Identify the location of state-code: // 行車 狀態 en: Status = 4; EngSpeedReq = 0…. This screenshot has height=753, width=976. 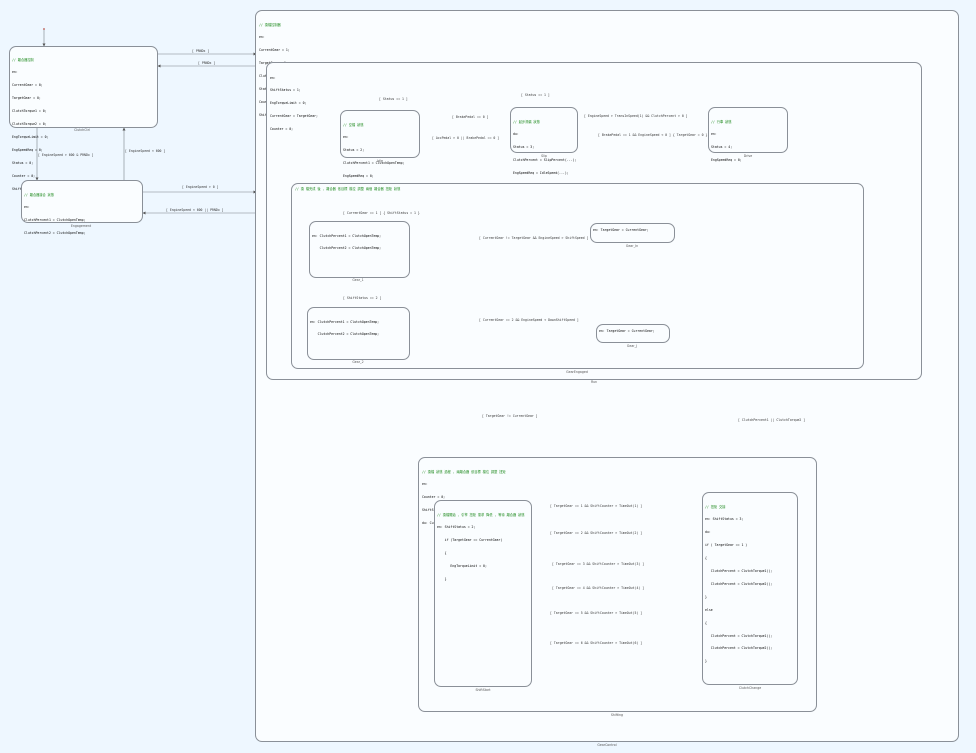
(726, 141).